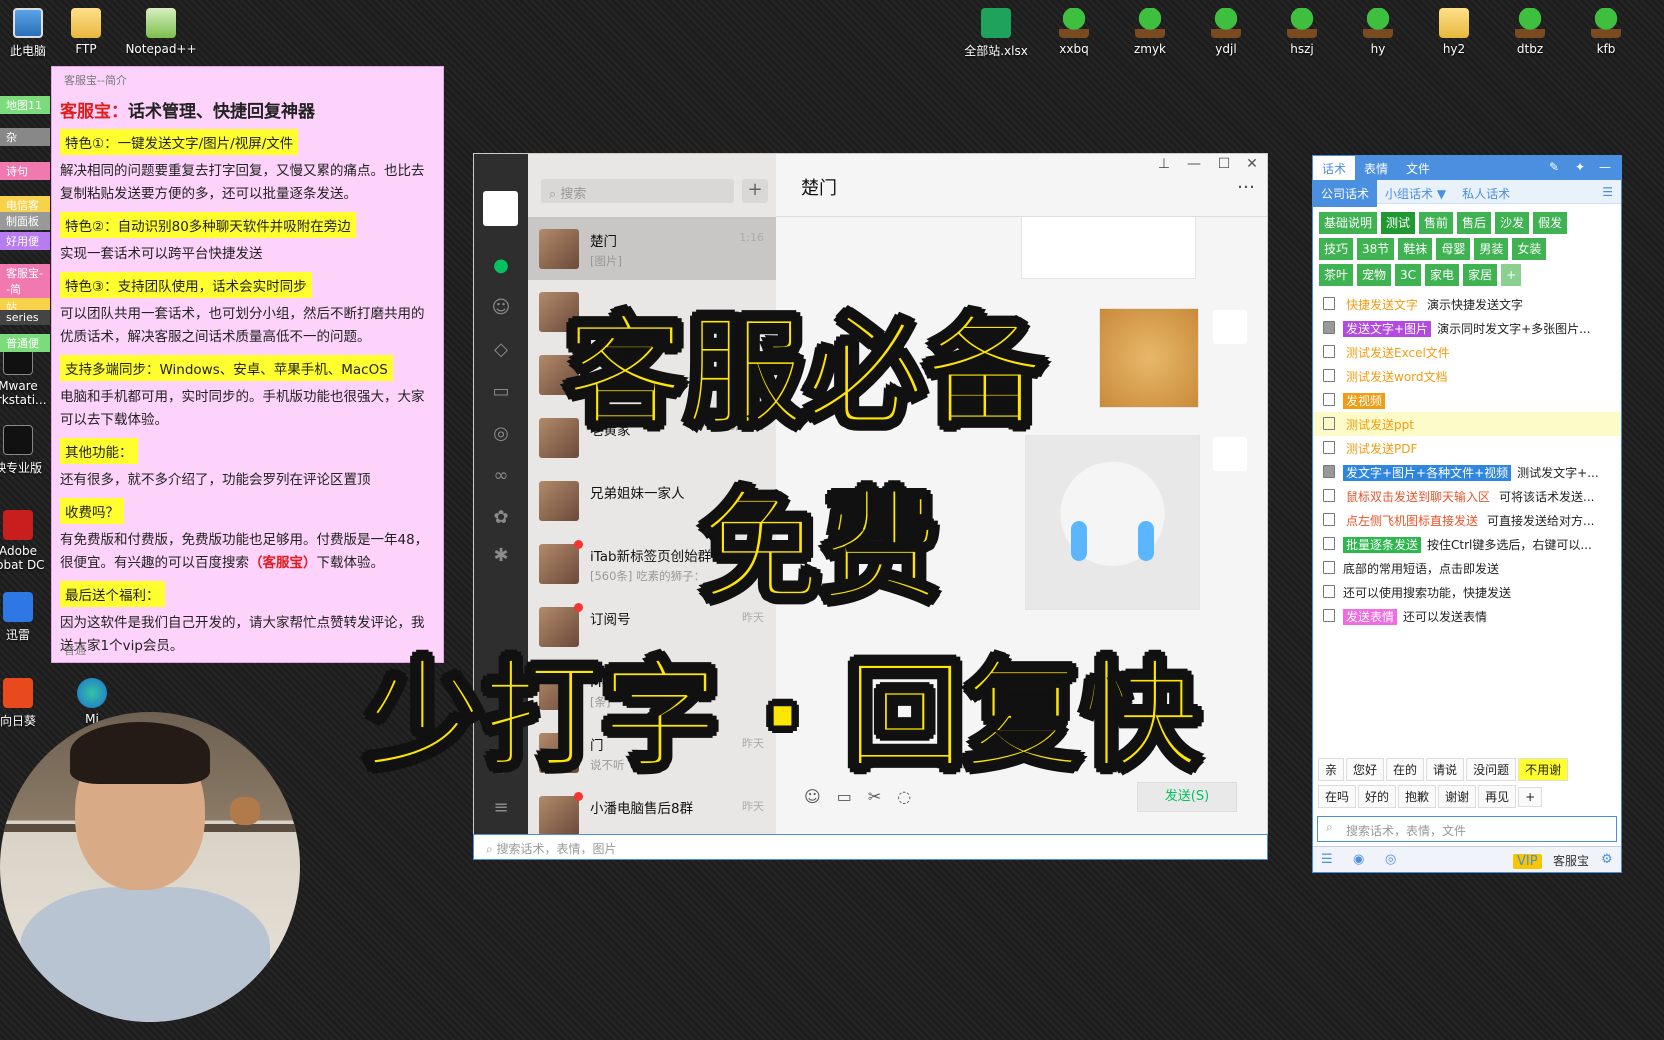  Describe the element at coordinates (1336, 275) in the screenshot. I see `category-tag: 茶叶` at that location.